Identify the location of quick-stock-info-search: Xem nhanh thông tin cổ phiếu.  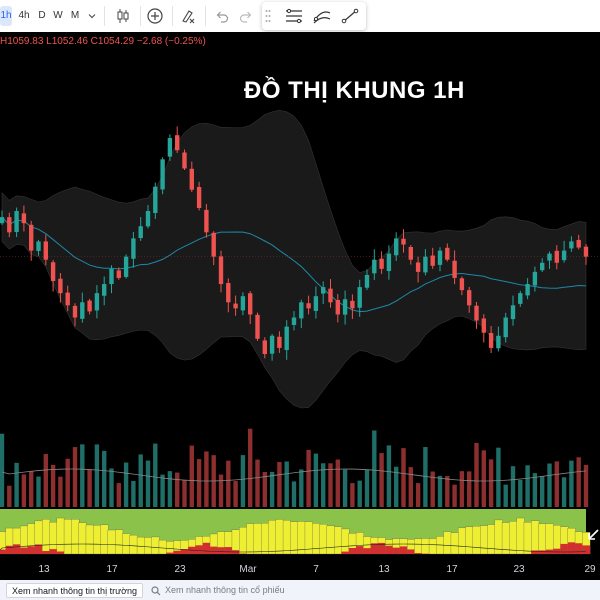
(218, 590).